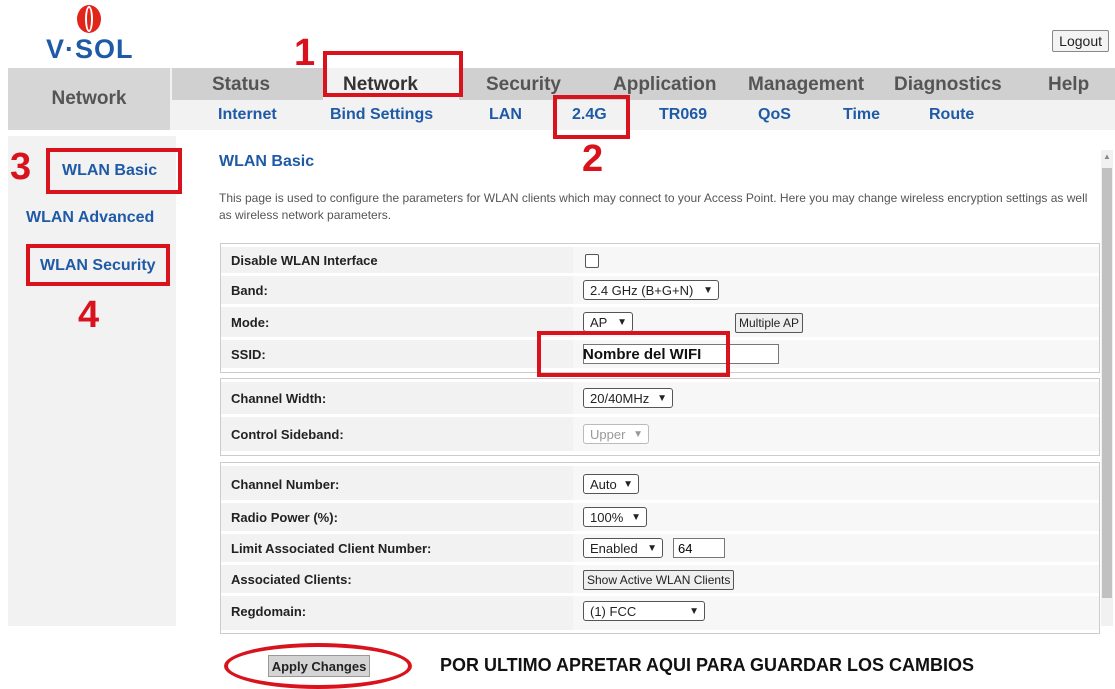  Describe the element at coordinates (304, 260) in the screenshot. I see `disable-wlan-label: Disable WLAN Interface` at that location.